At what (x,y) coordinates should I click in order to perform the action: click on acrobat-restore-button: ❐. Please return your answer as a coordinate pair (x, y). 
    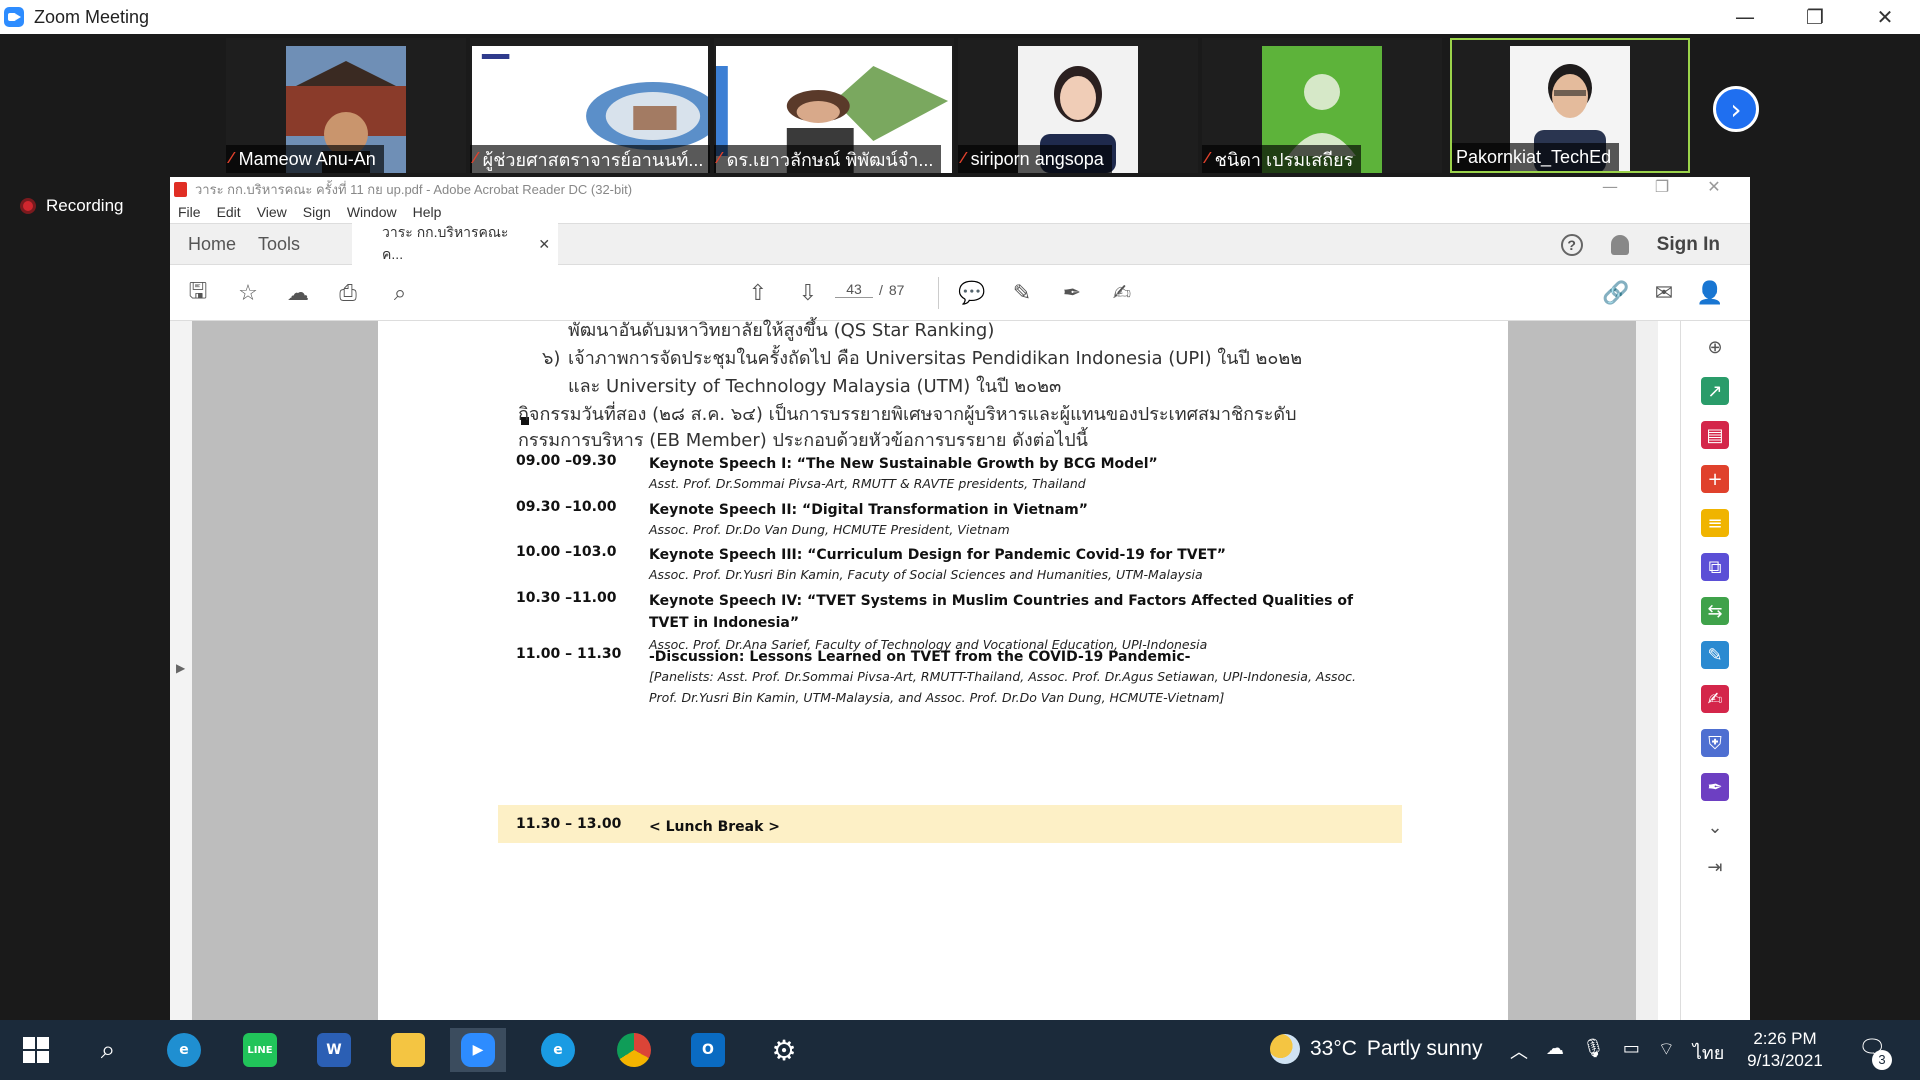
    Looking at the image, I should click on (1662, 186).